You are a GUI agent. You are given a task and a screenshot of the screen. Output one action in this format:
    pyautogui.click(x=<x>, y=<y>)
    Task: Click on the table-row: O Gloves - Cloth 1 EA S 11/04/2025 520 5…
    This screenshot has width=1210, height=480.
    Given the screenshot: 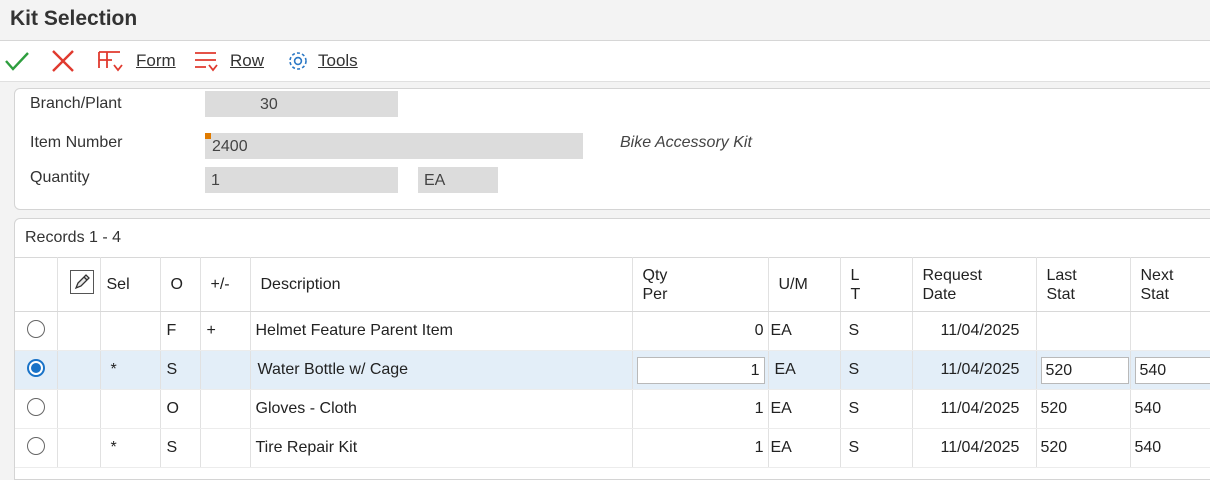 What is the action you would take?
    pyautogui.click(x=612, y=409)
    